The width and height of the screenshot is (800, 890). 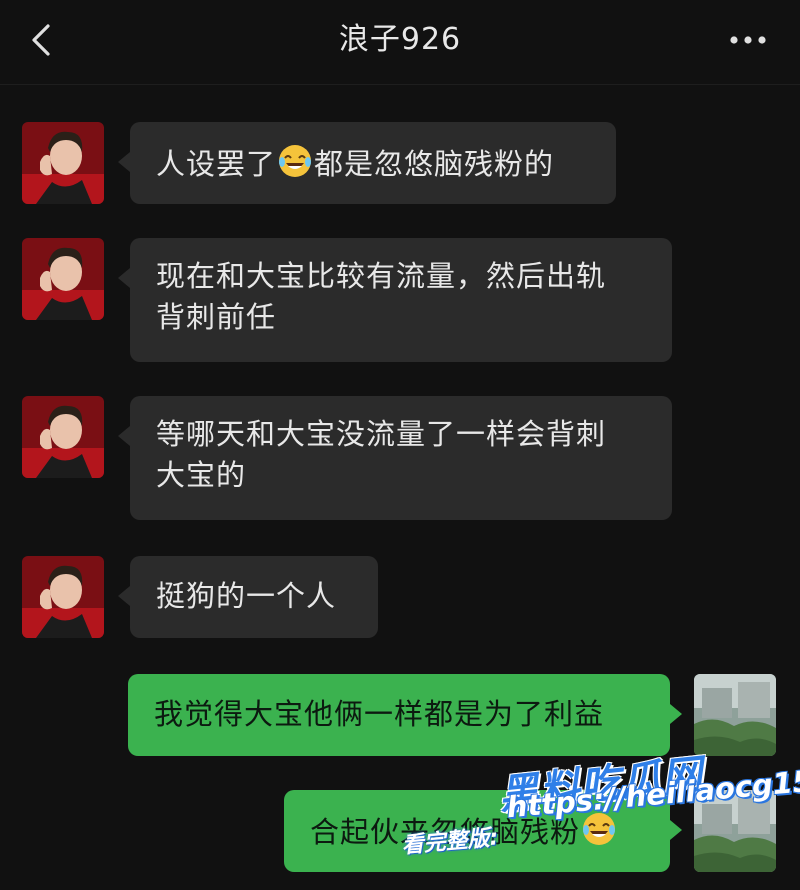 I want to click on chevron-left-icon, so click(x=41, y=40).